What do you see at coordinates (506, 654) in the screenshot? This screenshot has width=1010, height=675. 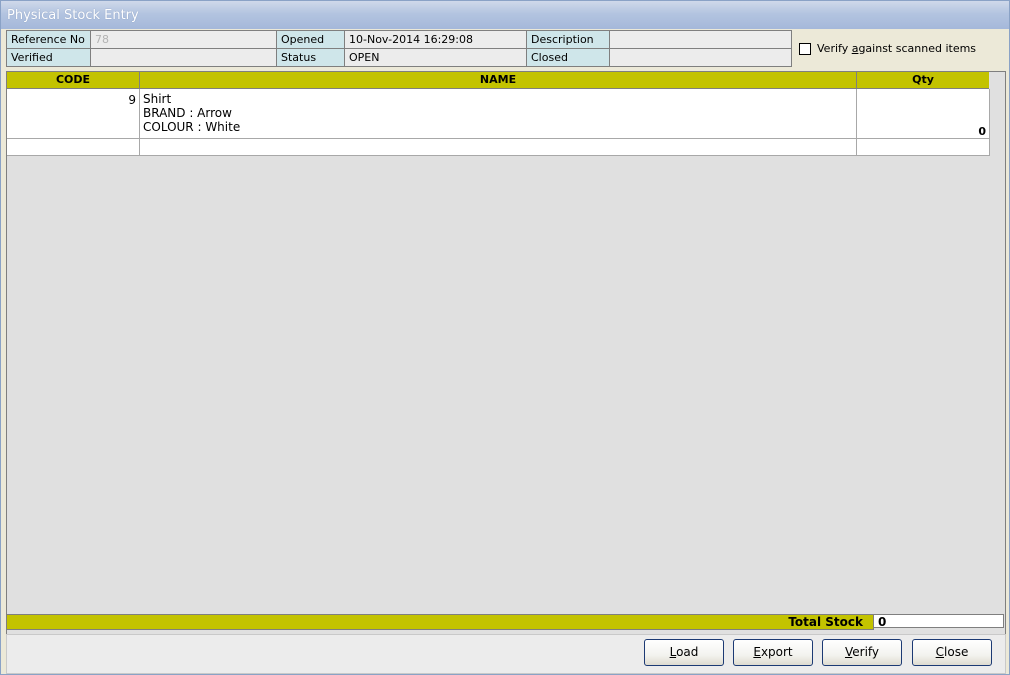 I see `button-panel: Load Export Verify Close` at bounding box center [506, 654].